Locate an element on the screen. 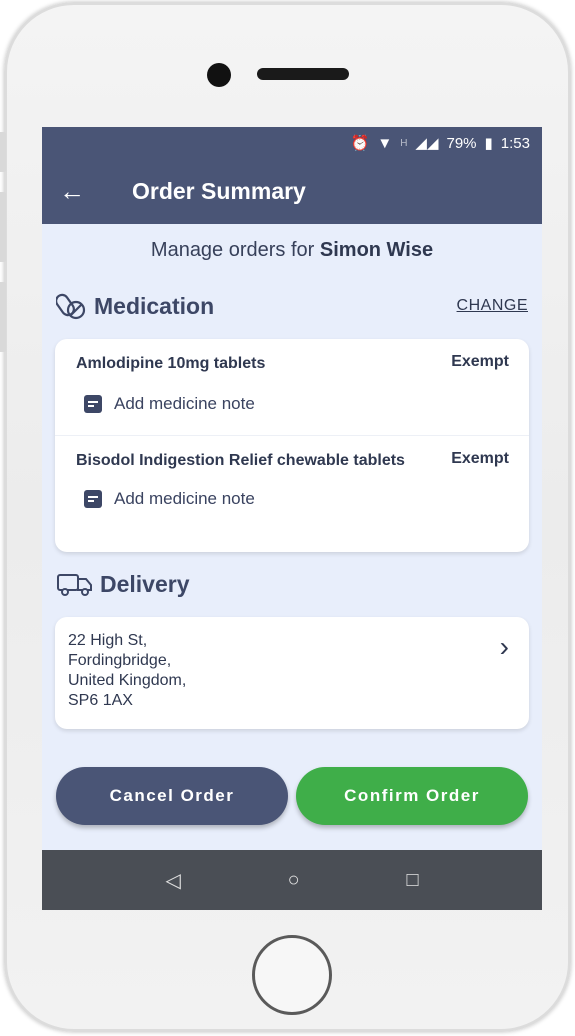  manage-prefix: Manage orders for is located at coordinates (235, 250).